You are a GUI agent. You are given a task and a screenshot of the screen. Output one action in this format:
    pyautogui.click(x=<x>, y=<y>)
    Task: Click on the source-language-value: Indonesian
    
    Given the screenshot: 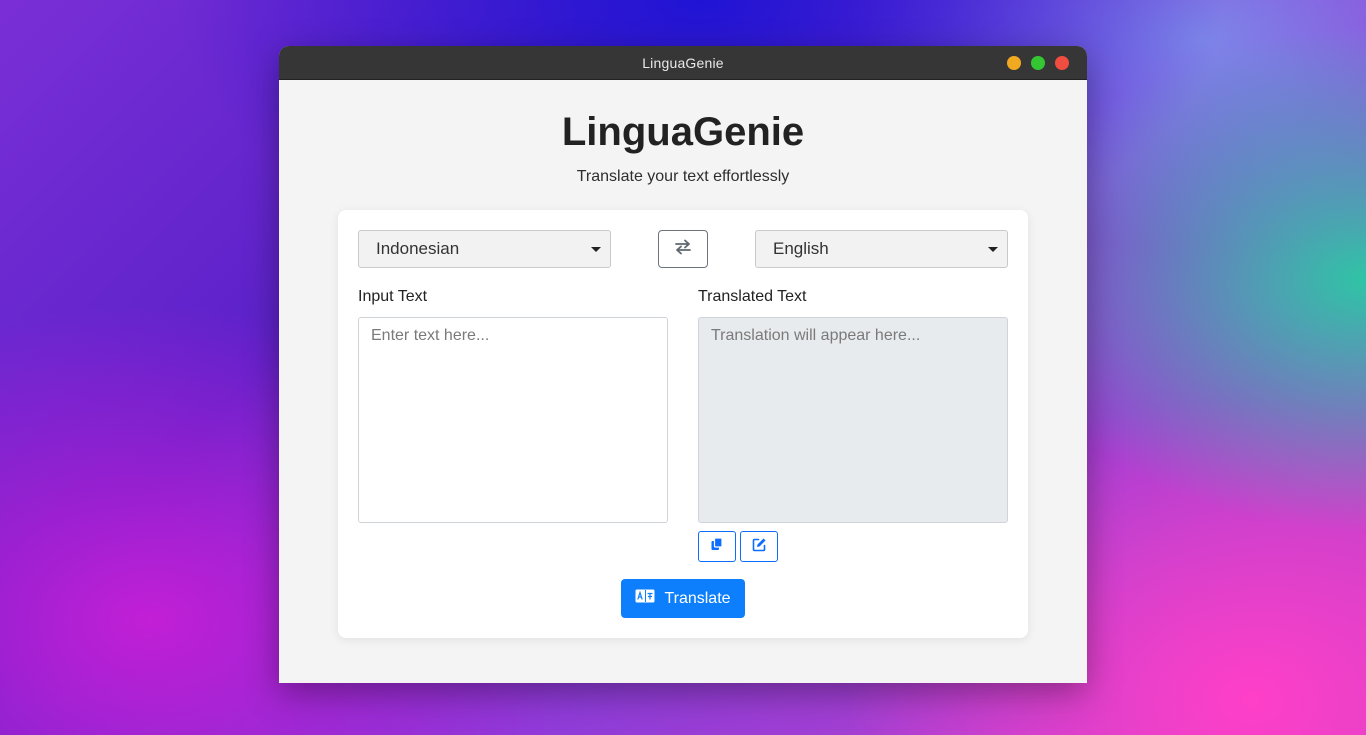 What is the action you would take?
    pyautogui.click(x=418, y=248)
    